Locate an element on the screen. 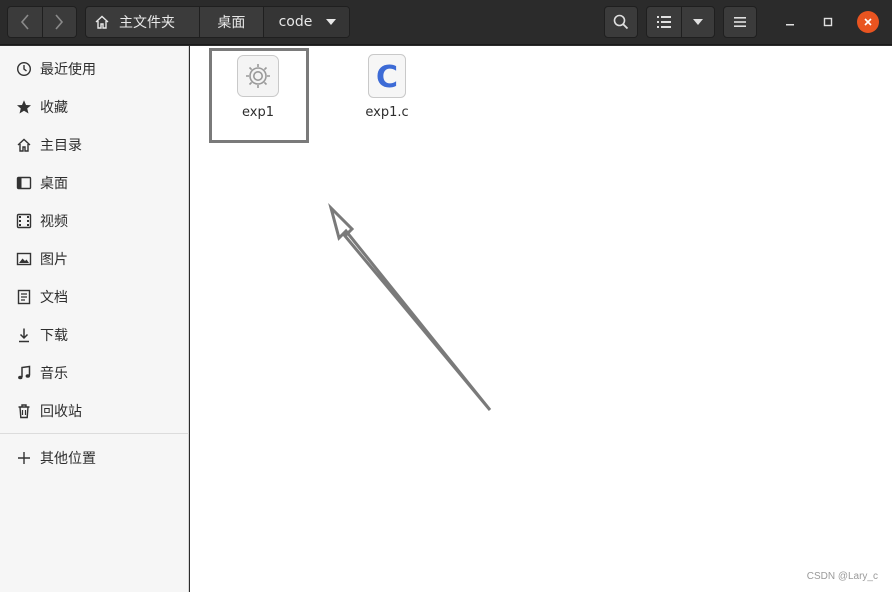 This screenshot has height=592, width=892. sidebar-item-documents: 文档 is located at coordinates (94, 297).